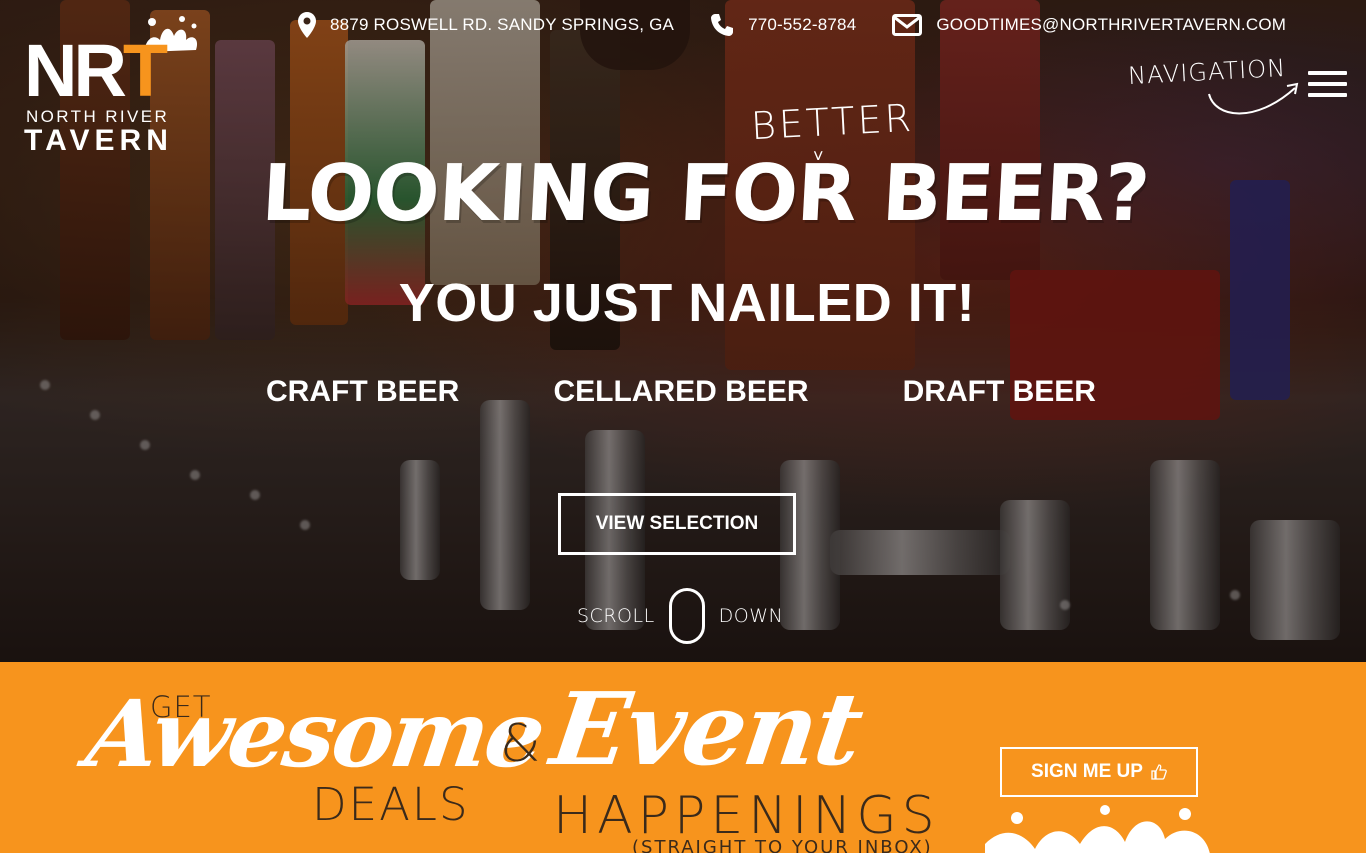 Image resolution: width=1366 pixels, height=853 pixels. Describe the element at coordinates (999, 392) in the screenshot. I see `draft-beer-link: DRAFT BEER` at that location.